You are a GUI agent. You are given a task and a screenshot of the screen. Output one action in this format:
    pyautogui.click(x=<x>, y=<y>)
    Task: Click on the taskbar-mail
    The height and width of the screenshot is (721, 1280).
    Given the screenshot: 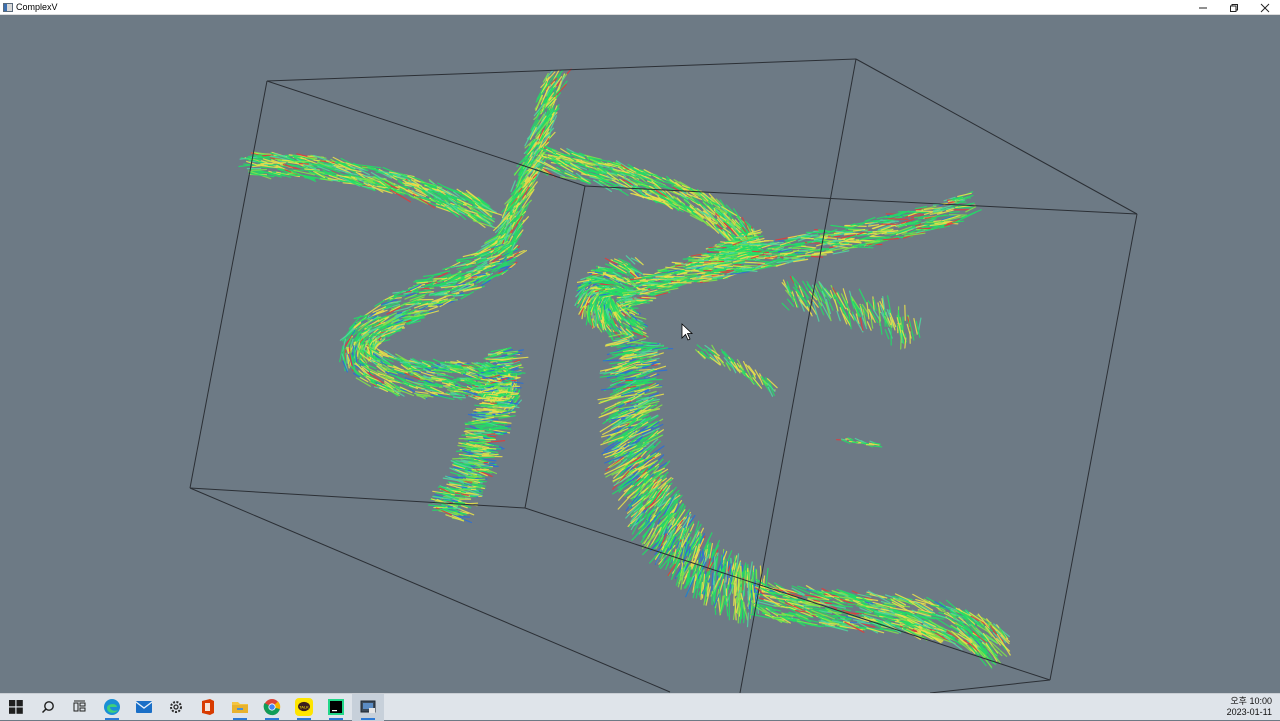 What is the action you would take?
    pyautogui.click(x=144, y=707)
    